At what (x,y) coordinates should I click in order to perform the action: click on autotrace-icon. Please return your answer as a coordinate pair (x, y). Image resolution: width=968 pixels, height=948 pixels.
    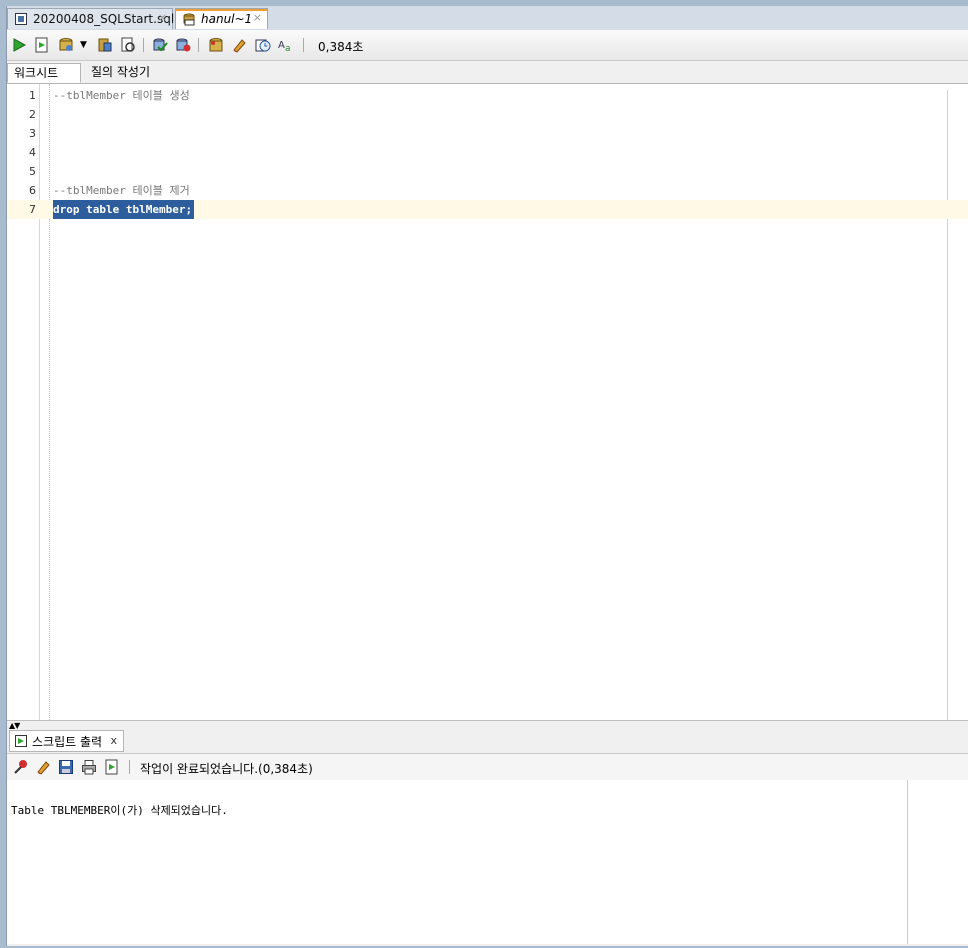
    Looking at the image, I should click on (66, 45).